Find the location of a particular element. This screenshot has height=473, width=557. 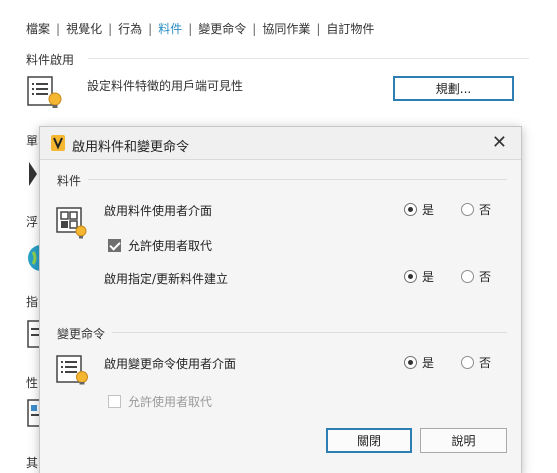

assign-update-label: 啟用指定/更新料件建立 is located at coordinates (166, 279).